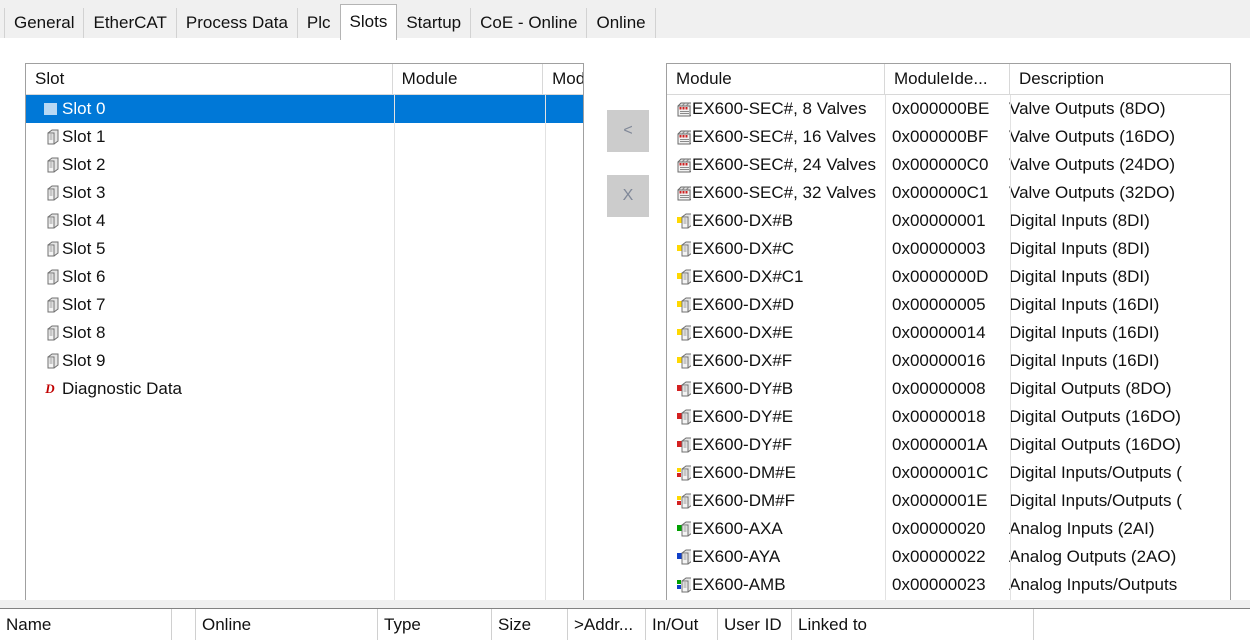 This screenshot has width=1250, height=640. I want to click on module-row-identifier: 0x00000001, so click(939, 220).